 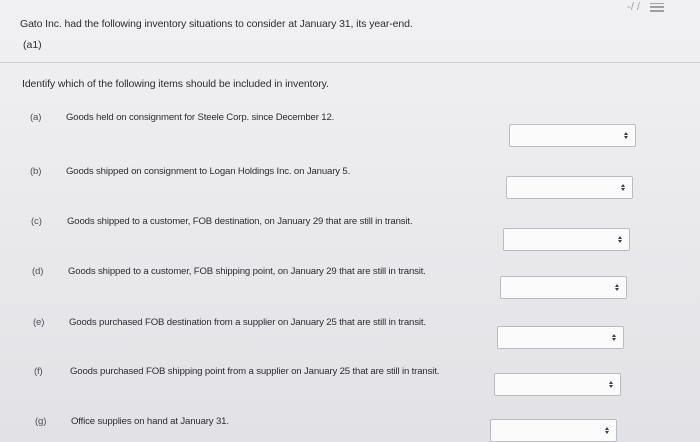 What do you see at coordinates (150, 421) in the screenshot?
I see `item-text: Office supplies on hand at January 31.` at bounding box center [150, 421].